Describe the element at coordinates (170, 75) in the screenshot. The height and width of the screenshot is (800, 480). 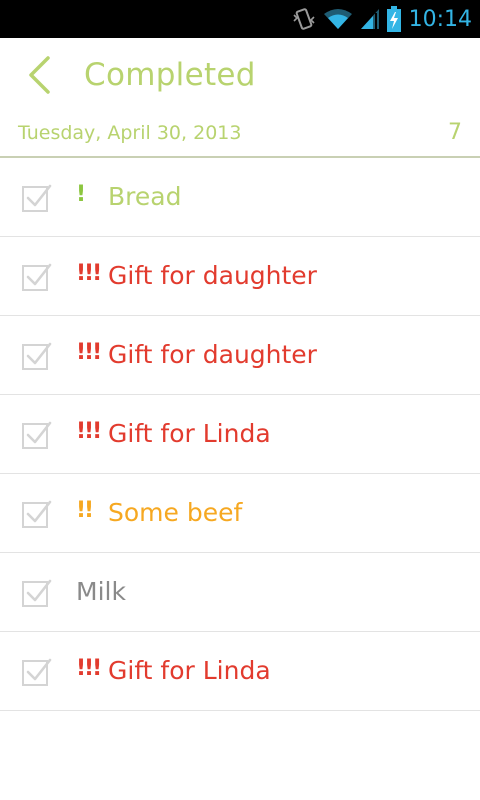
I see `page-title: Completed` at that location.